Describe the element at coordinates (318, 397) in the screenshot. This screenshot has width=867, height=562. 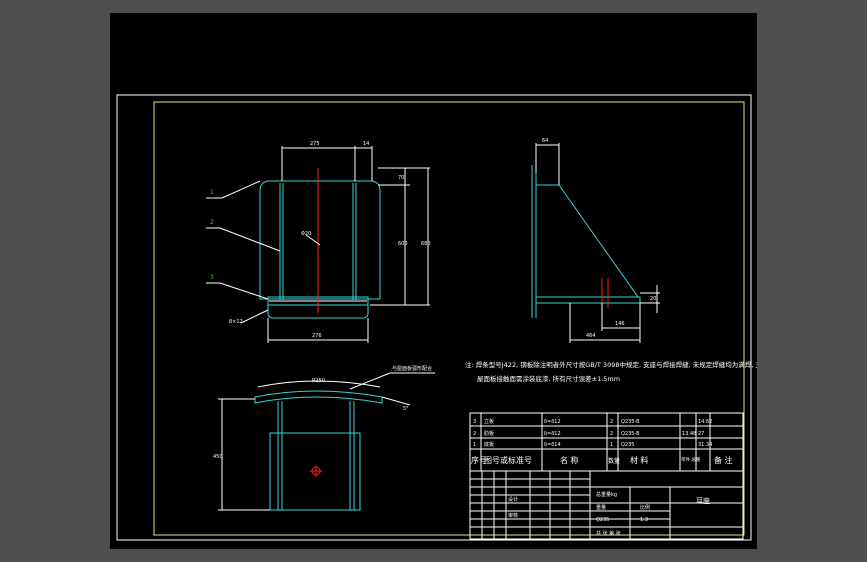
I see `plan-saddle` at that location.